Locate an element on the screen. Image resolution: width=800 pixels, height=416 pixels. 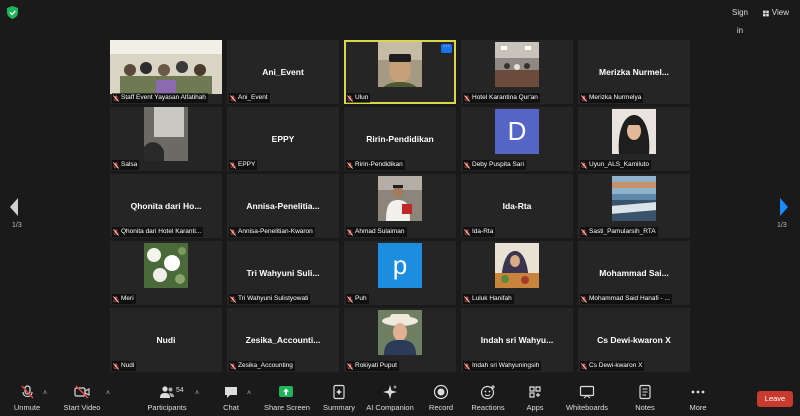
participant-tile: Zesika_Accounti... Zesika_Accounting is located at coordinates (283, 340).